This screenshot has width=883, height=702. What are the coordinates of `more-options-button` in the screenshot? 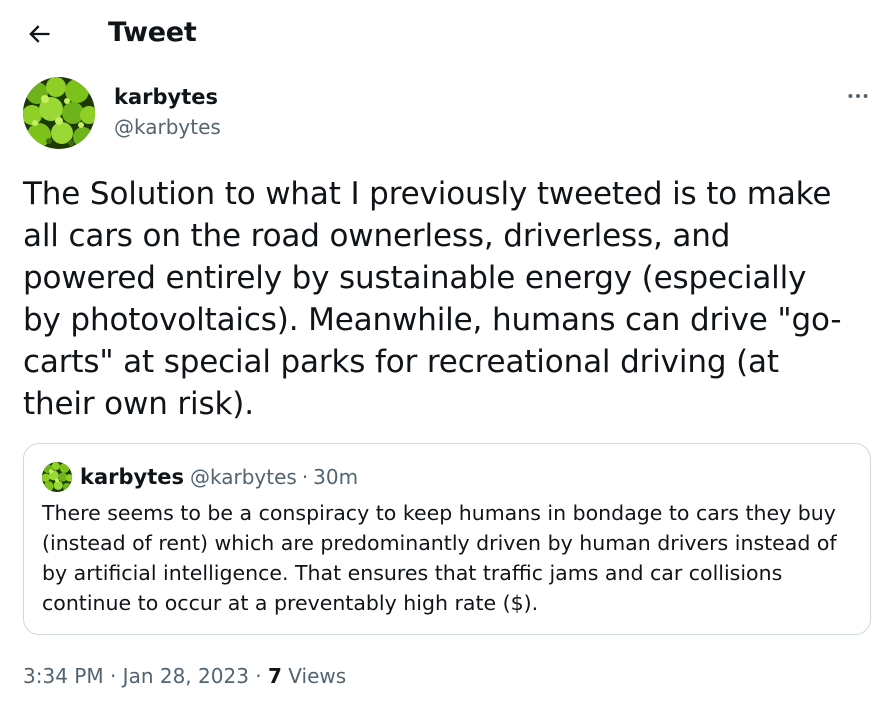 It's located at (858, 96).